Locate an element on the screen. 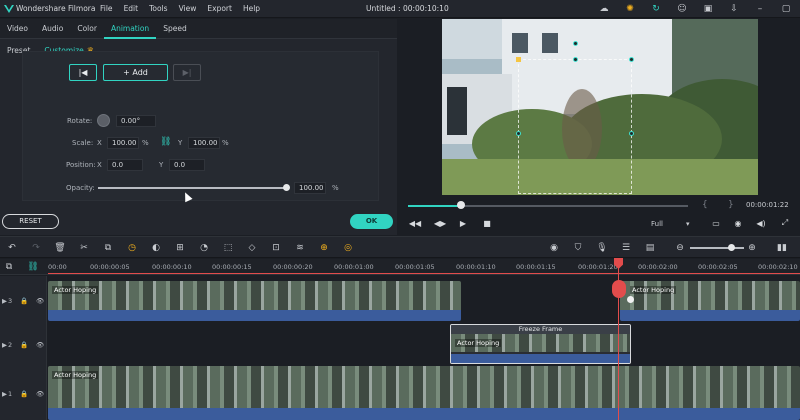 The width and height of the screenshot is (800, 420). mic-icon: 🎙 is located at coordinates (602, 248).